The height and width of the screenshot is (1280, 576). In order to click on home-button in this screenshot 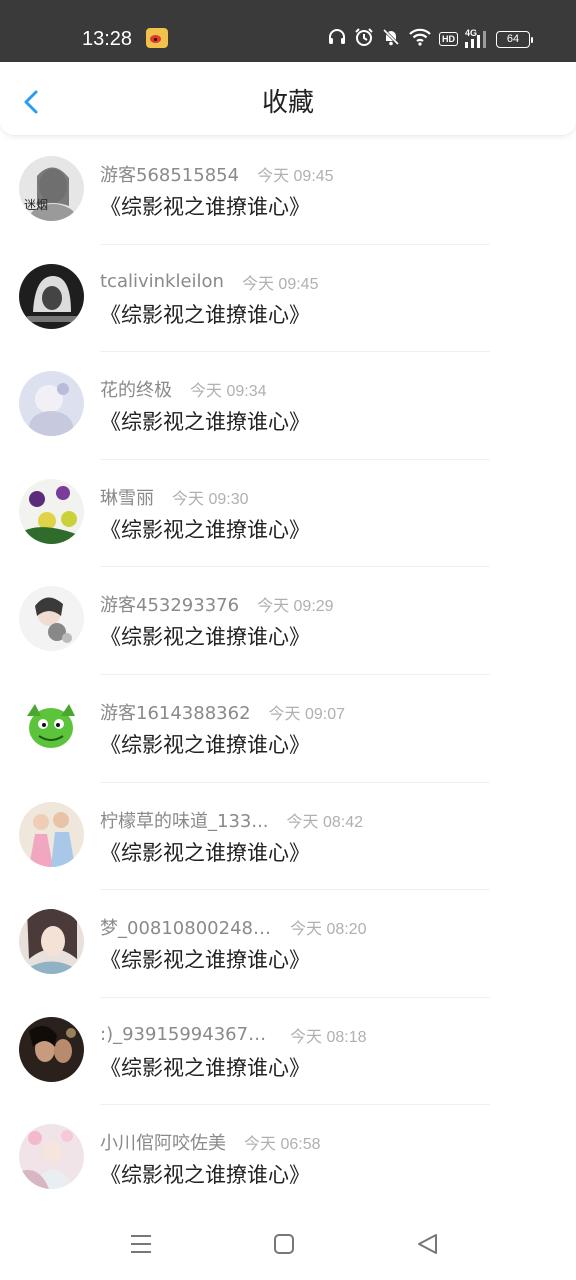, I will do `click(284, 1244)`.